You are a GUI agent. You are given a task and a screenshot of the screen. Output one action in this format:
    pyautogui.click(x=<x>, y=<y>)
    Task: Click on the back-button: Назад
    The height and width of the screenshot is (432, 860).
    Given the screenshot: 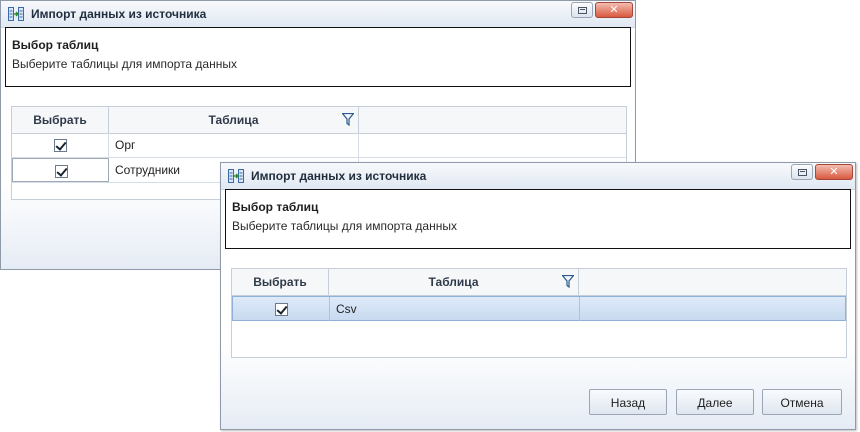 What is the action you would take?
    pyautogui.click(x=628, y=402)
    